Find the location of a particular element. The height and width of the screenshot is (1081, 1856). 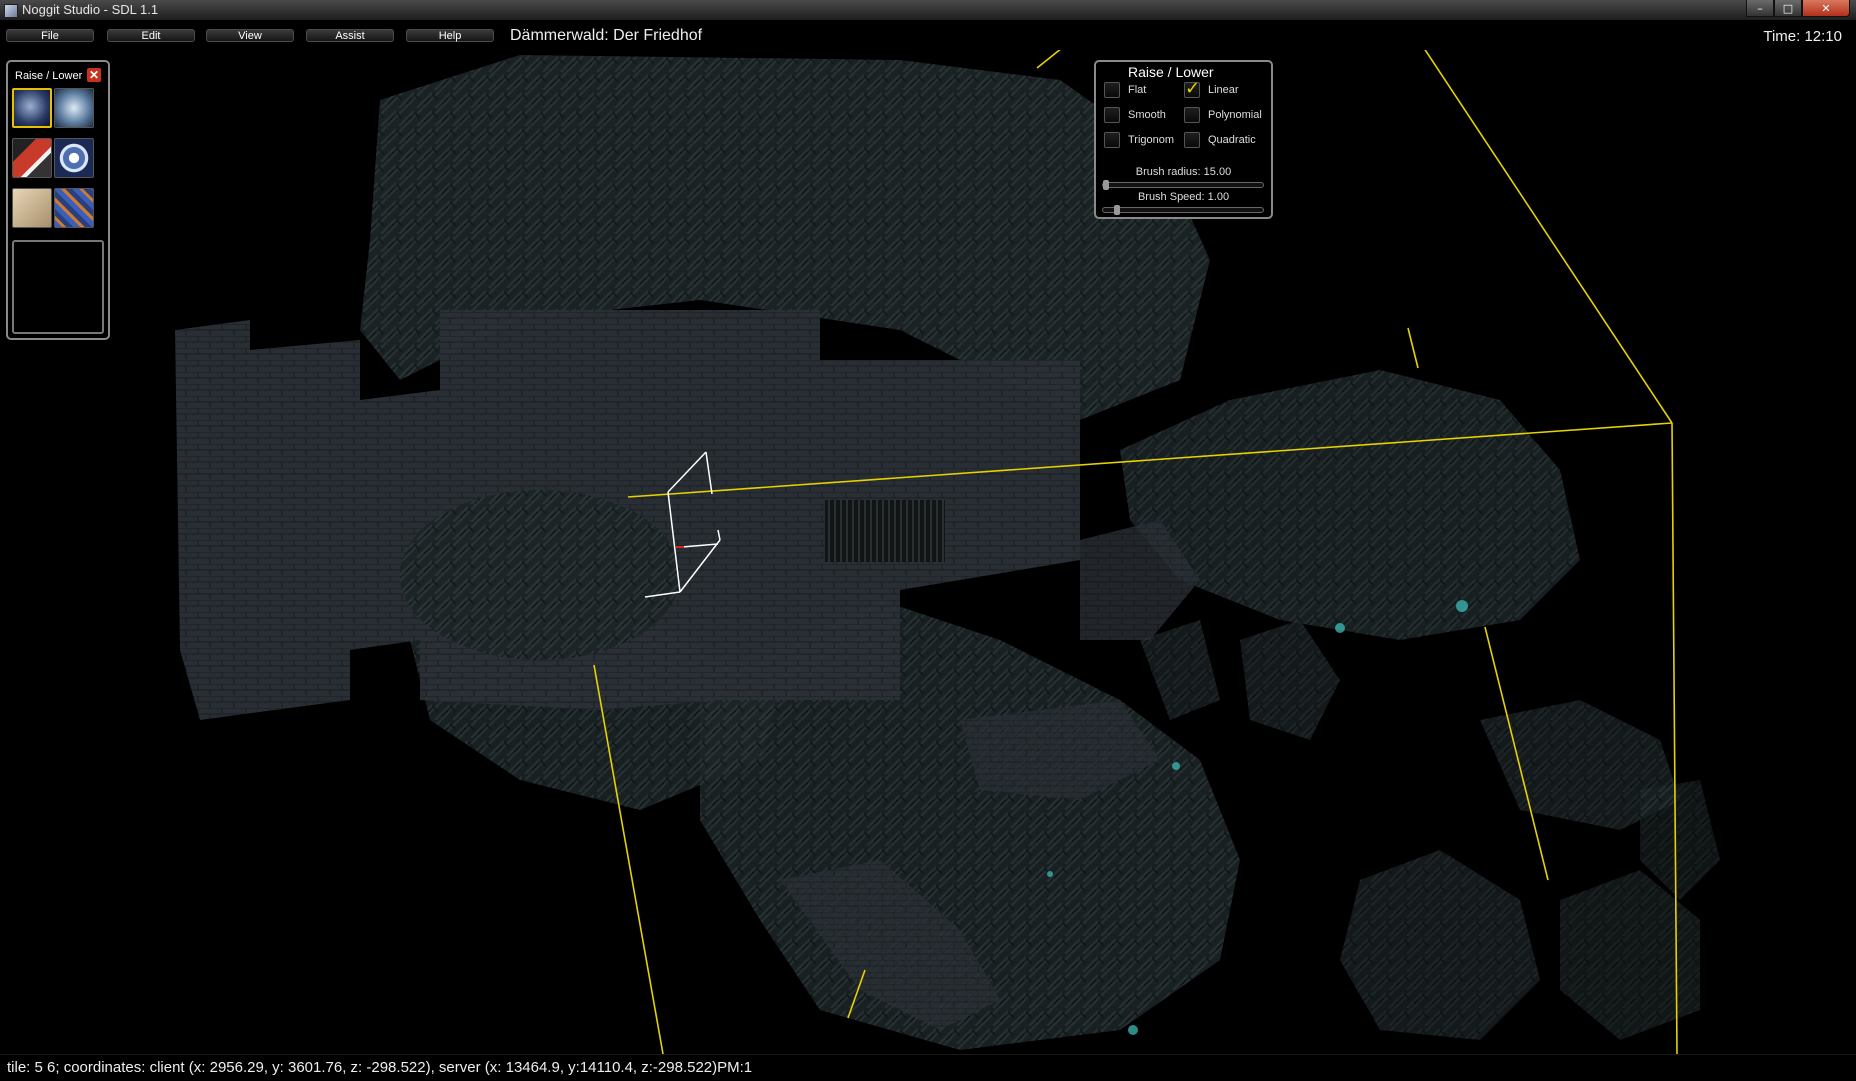

checkmark-icon: ✓ is located at coordinates (1193, 88).